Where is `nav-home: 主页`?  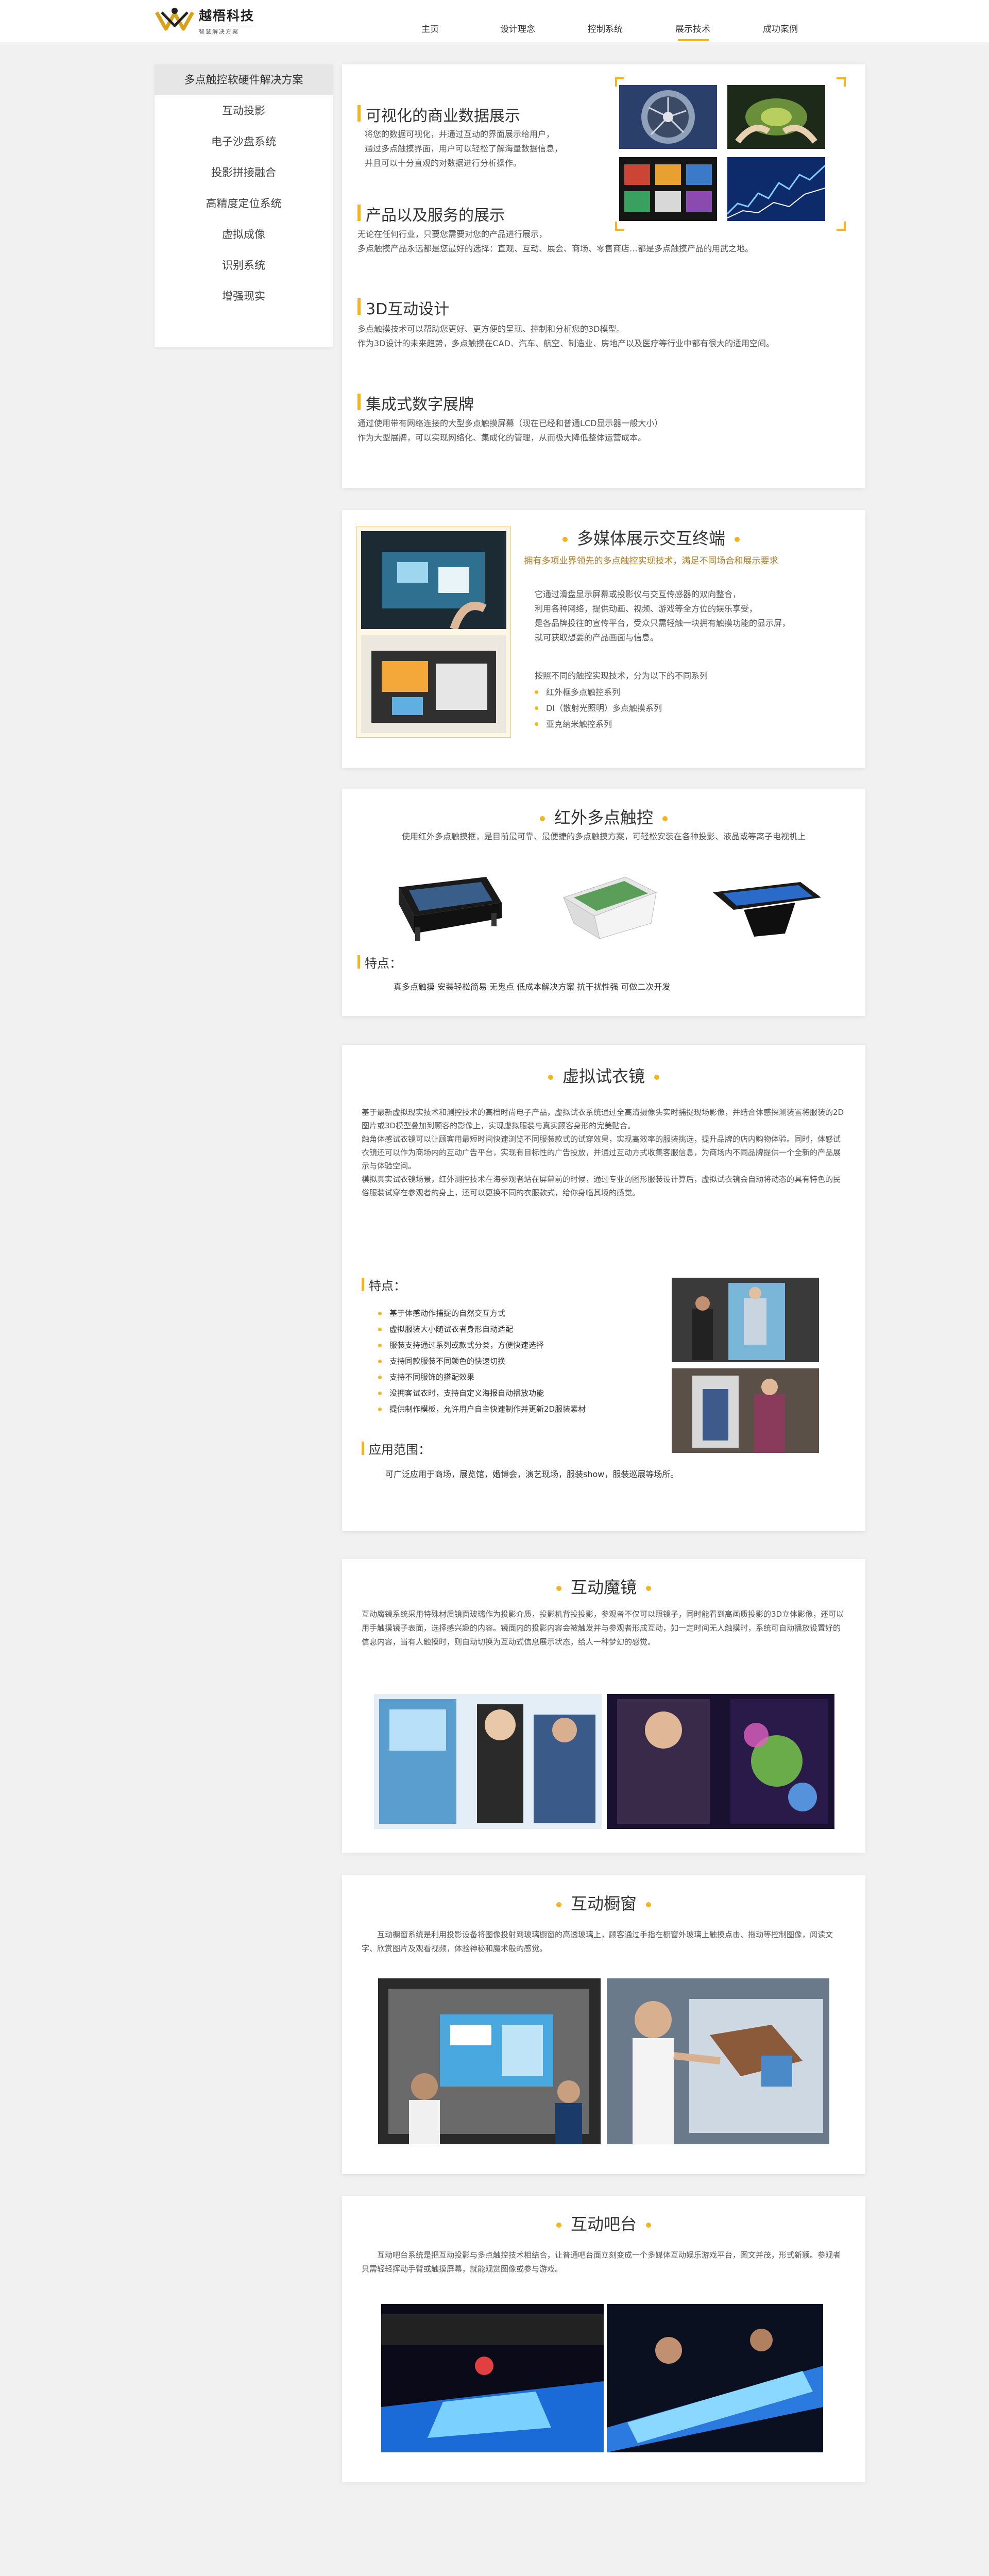 nav-home: 主页 is located at coordinates (430, 31).